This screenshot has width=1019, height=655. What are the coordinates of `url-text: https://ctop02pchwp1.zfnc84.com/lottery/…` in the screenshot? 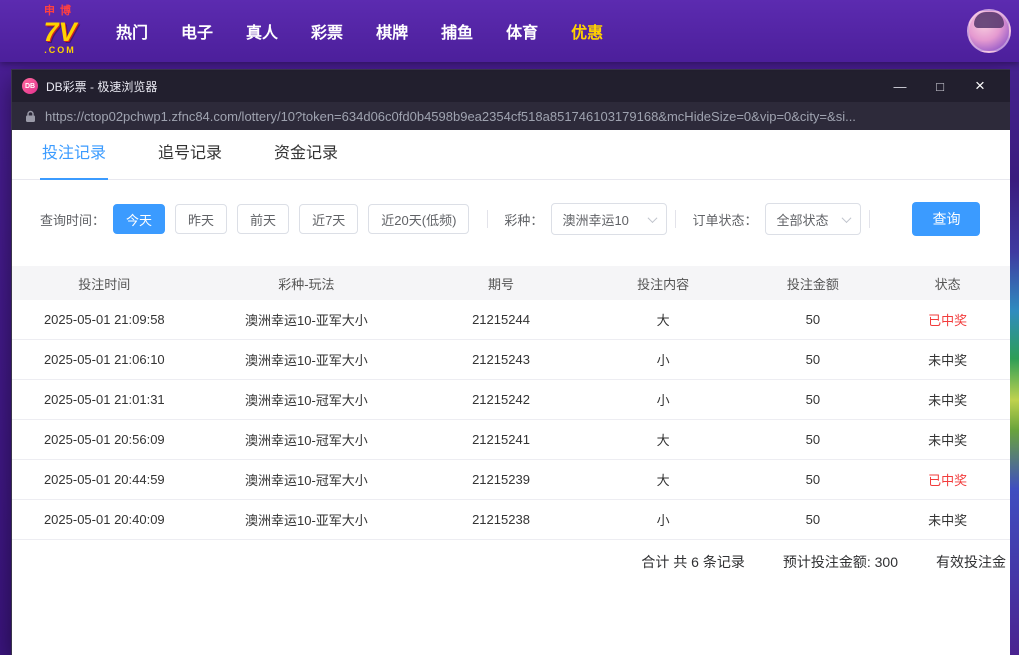 It's located at (450, 116).